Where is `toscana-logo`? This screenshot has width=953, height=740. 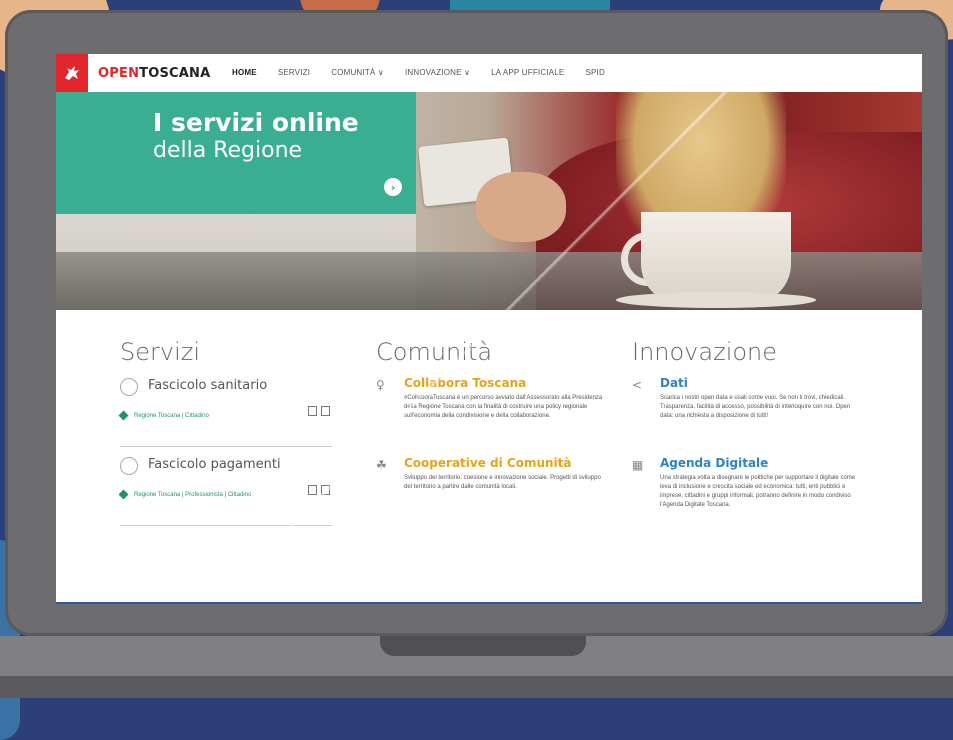
toscana-logo is located at coordinates (72, 73).